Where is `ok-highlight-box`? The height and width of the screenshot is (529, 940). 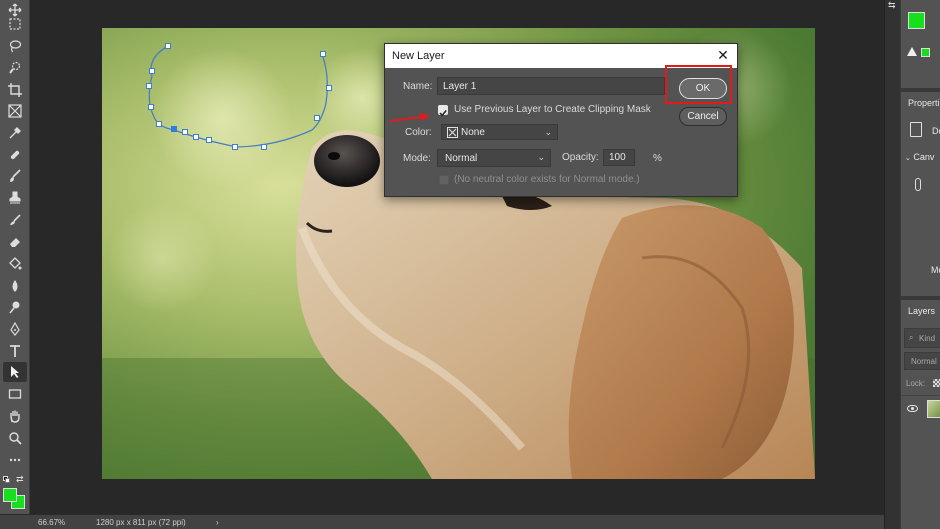
ok-highlight-box is located at coordinates (698, 84).